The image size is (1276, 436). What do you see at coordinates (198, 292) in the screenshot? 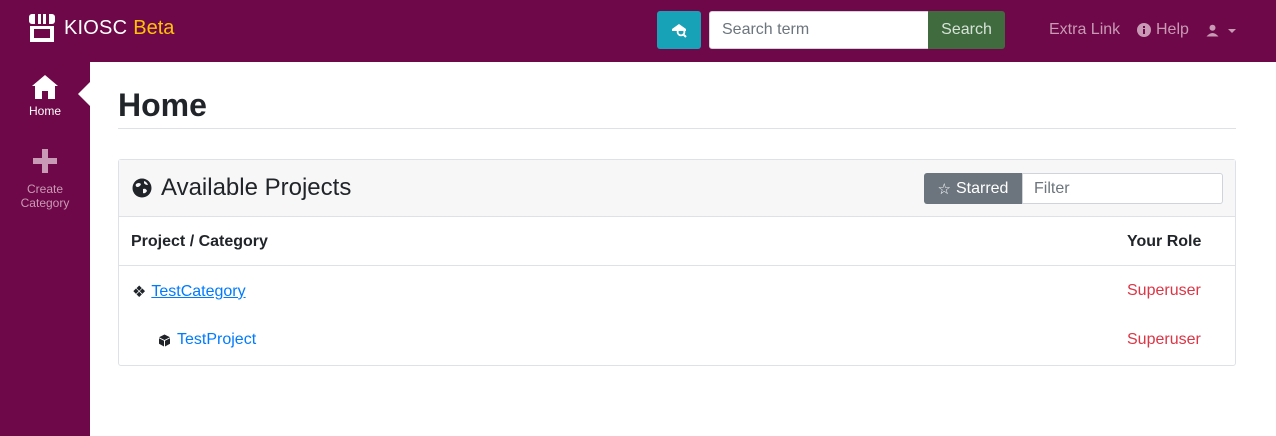
I see `category-link: TestCategory` at bounding box center [198, 292].